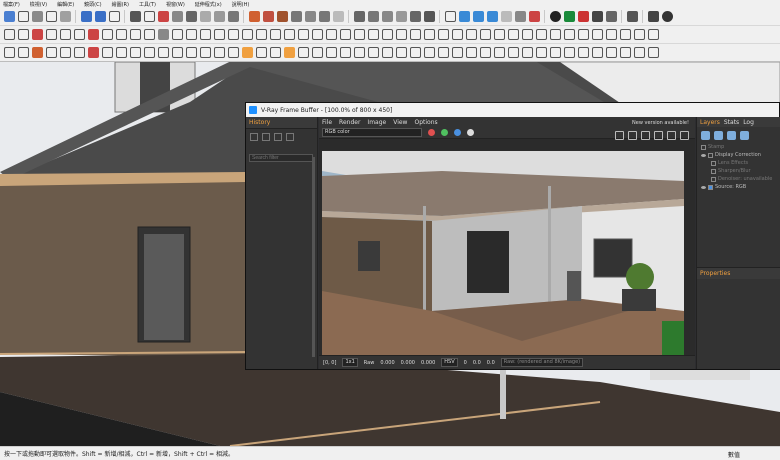 Image resolution: width=780 pixels, height=460 pixels. What do you see at coordinates (527, 52) in the screenshot?
I see `ext-tool-38-icon` at bounding box center [527, 52].